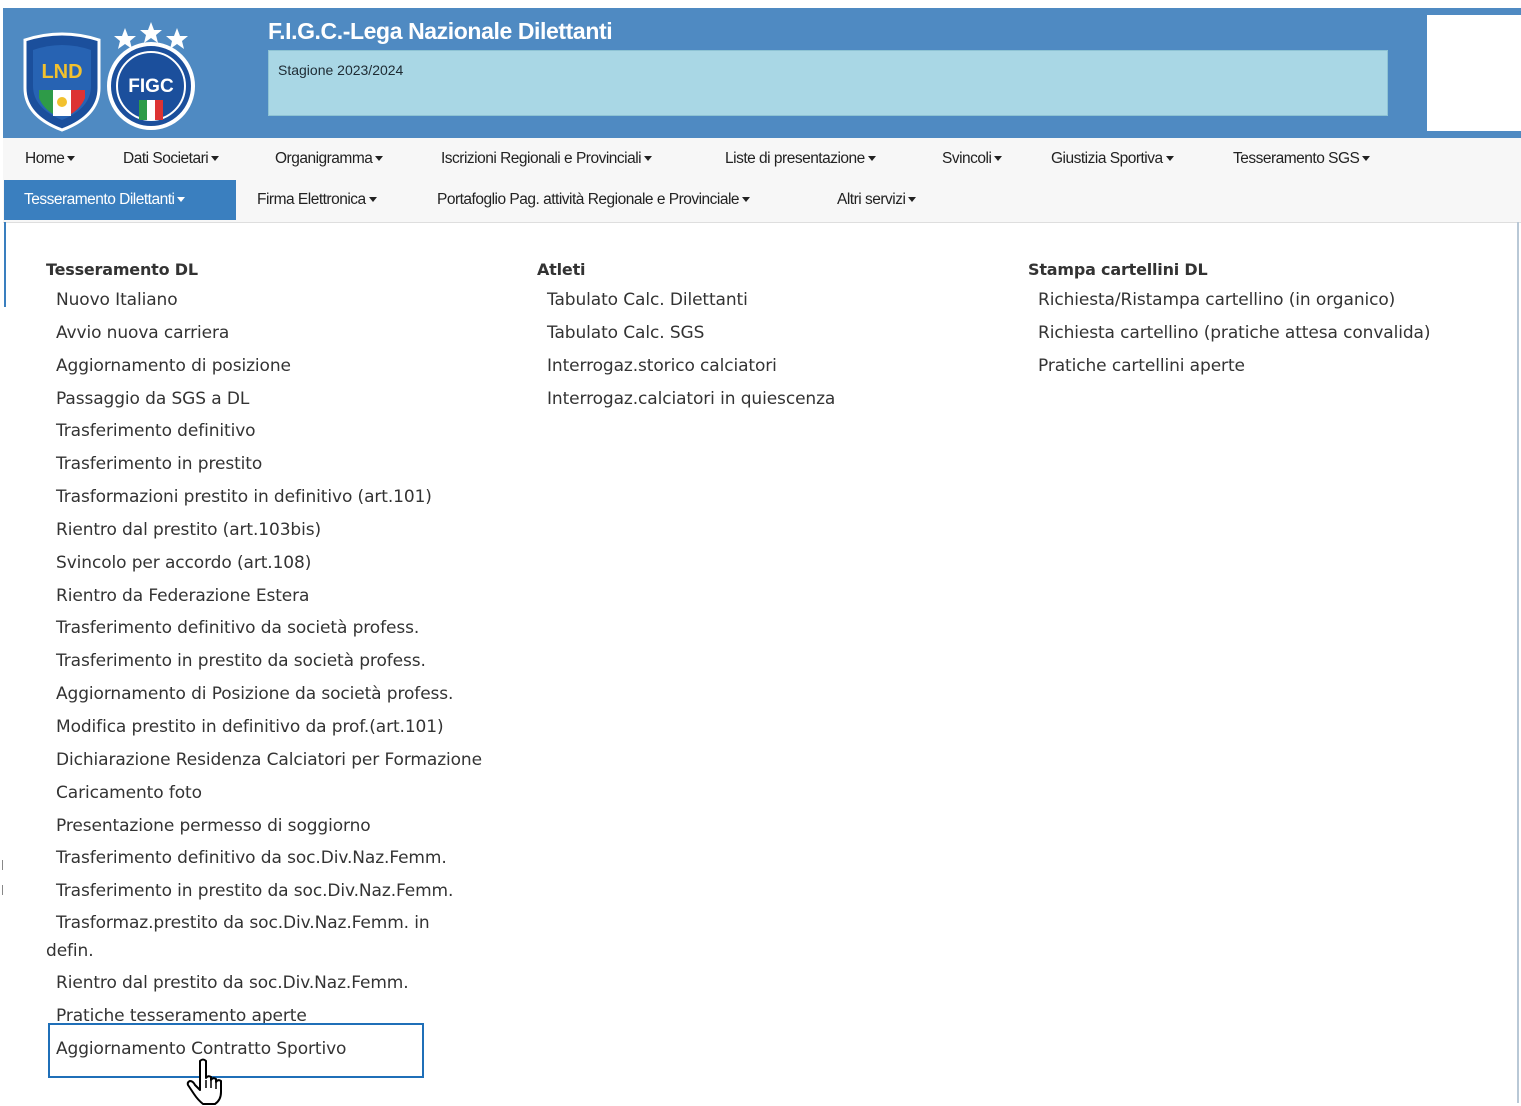 The width and height of the screenshot is (1521, 1106). Describe the element at coordinates (686, 300) in the screenshot. I see `menu-link-tabulato-dilettanti: Tabulato Calc. Dilettanti` at that location.